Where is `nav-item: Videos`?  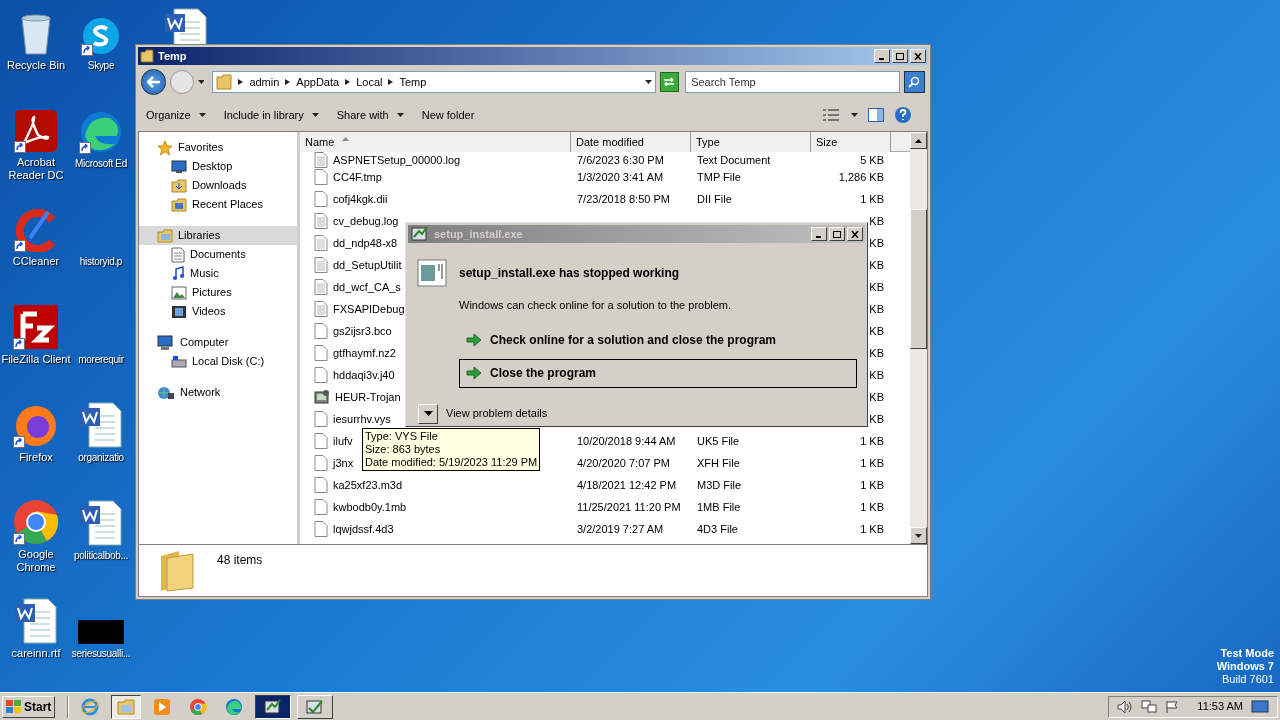 nav-item: Videos is located at coordinates (218, 311).